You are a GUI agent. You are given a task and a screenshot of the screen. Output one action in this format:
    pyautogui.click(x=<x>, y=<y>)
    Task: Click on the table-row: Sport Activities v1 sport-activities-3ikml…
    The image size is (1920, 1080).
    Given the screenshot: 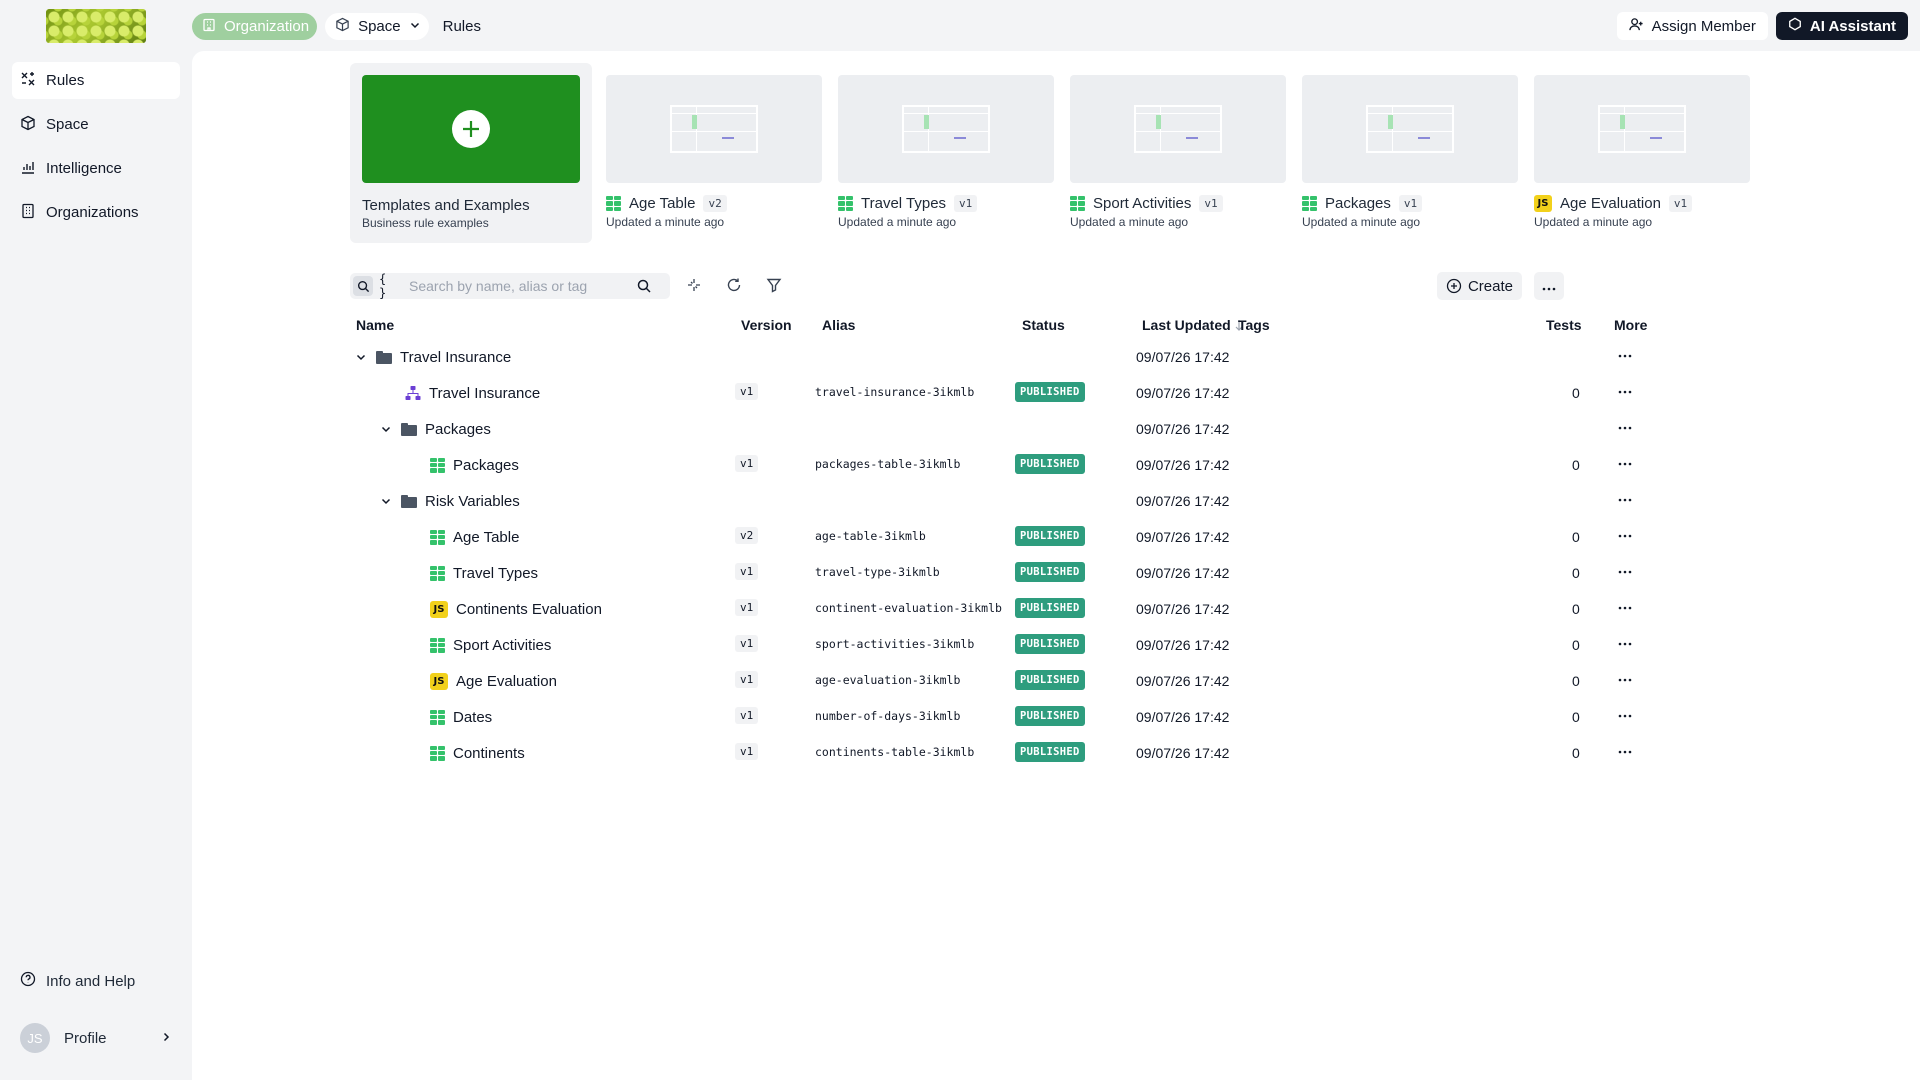 What is the action you would take?
    pyautogui.click(x=991, y=645)
    